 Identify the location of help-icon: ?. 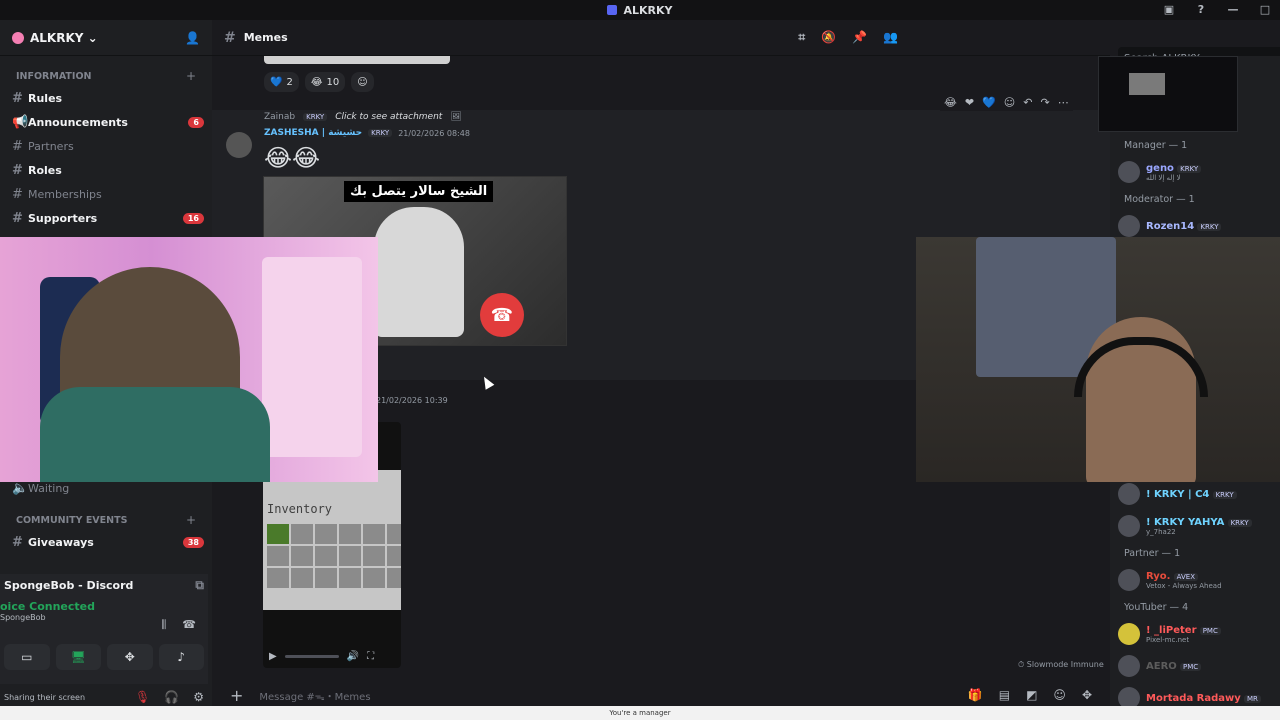
(1201, 9).